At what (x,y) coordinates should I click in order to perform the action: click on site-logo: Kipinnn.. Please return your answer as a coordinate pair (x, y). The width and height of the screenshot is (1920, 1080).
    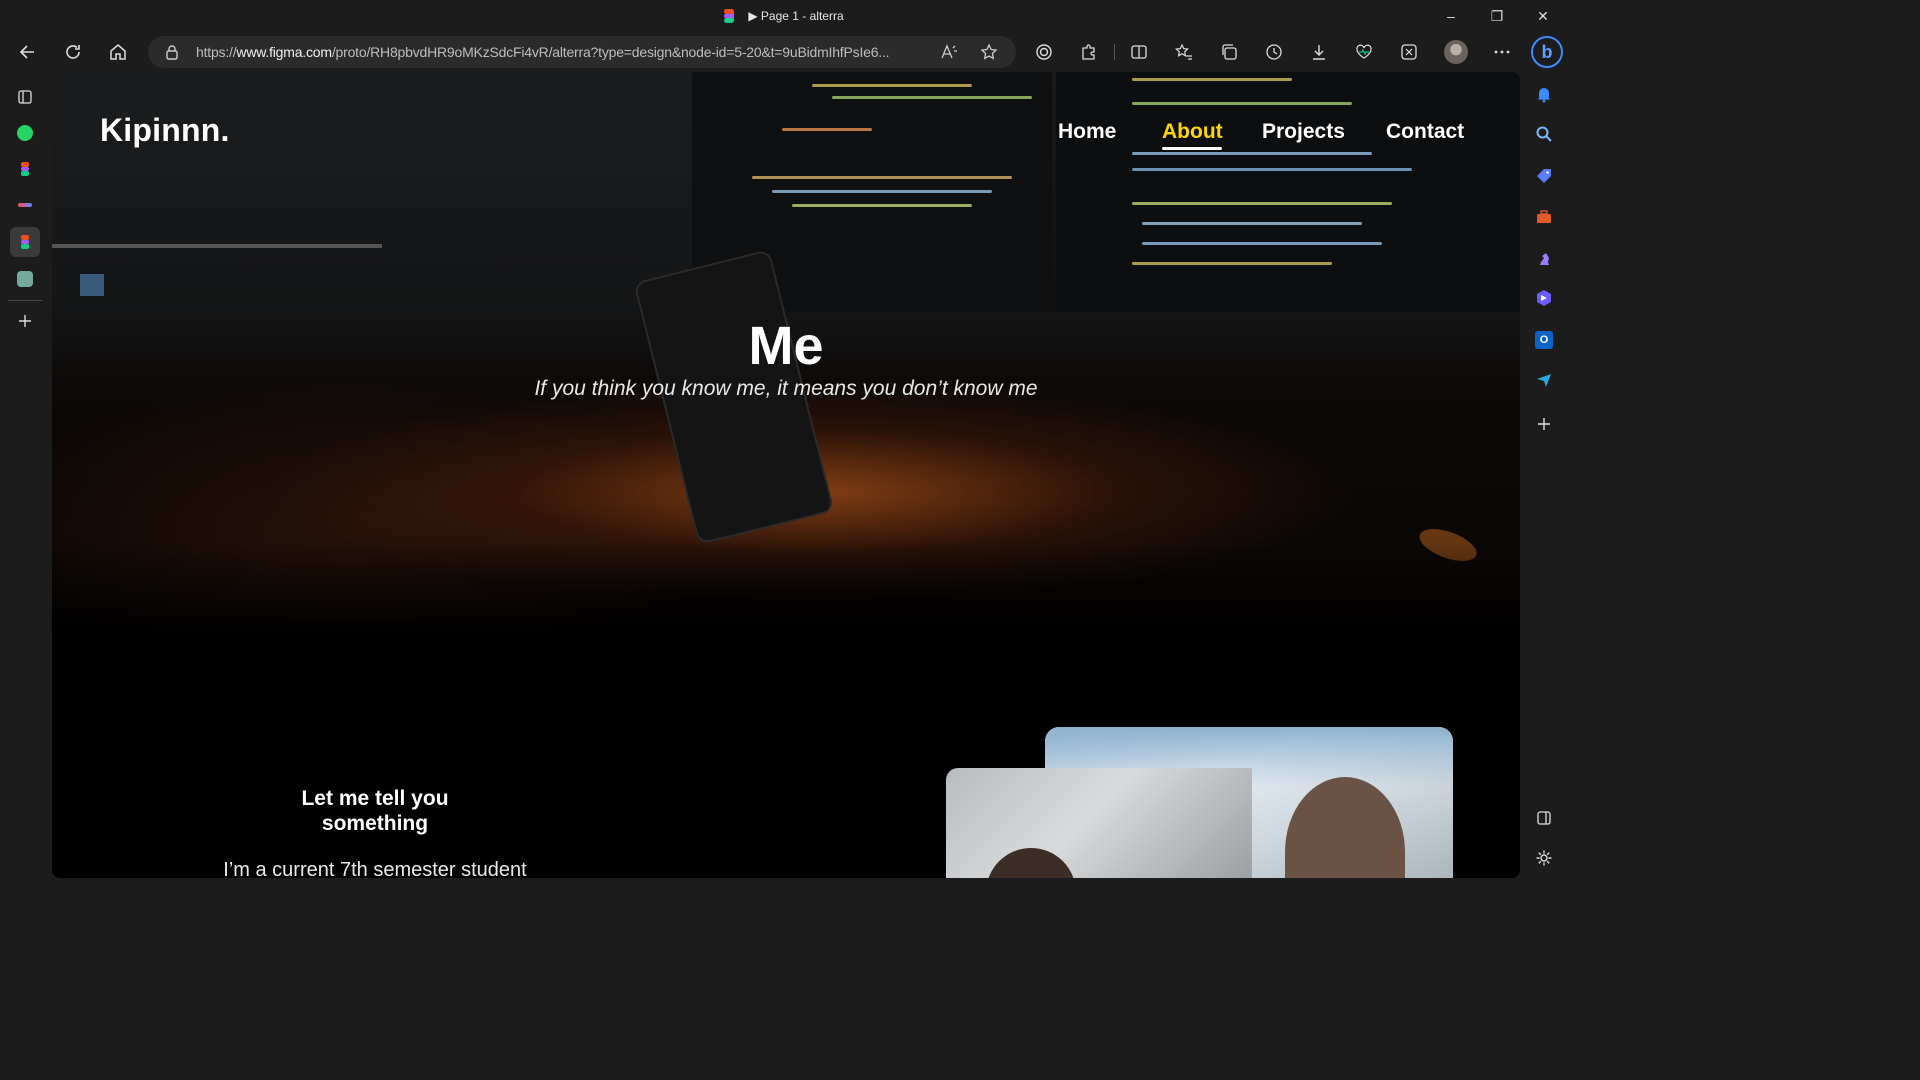
    Looking at the image, I should click on (165, 130).